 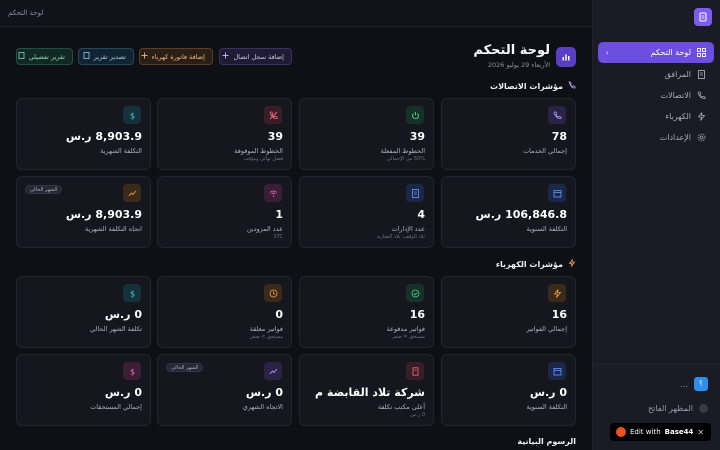 What do you see at coordinates (408, 229) in the screenshot?
I see `kpi-label: عدد الإدارات` at bounding box center [408, 229].